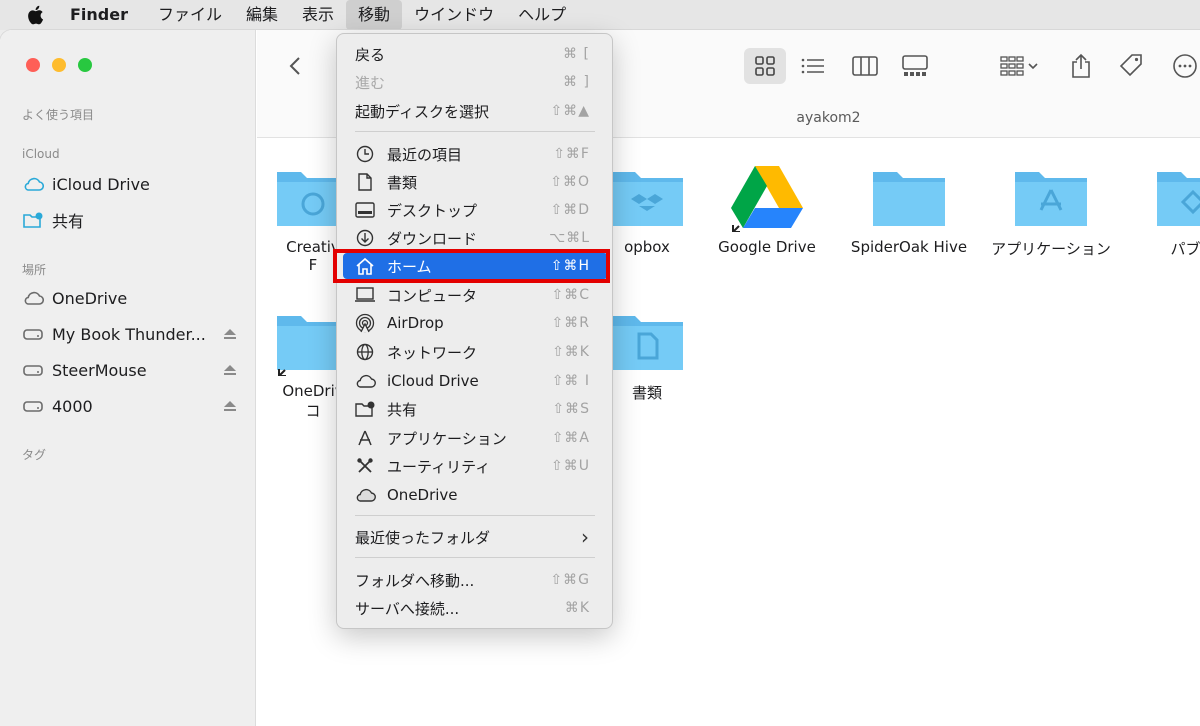  I want to click on file-label: Creativ, so click(313, 247).